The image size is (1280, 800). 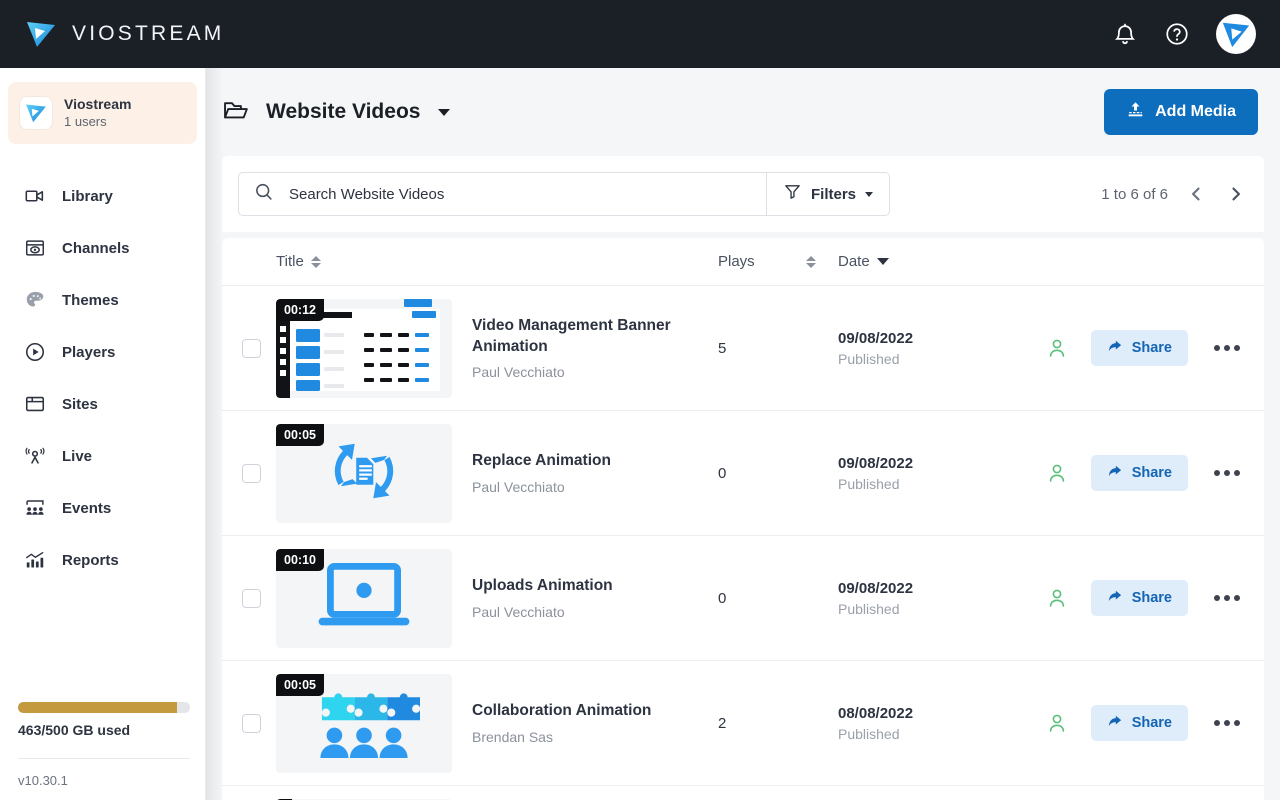 I want to click on plays-count: 2, so click(x=722, y=723).